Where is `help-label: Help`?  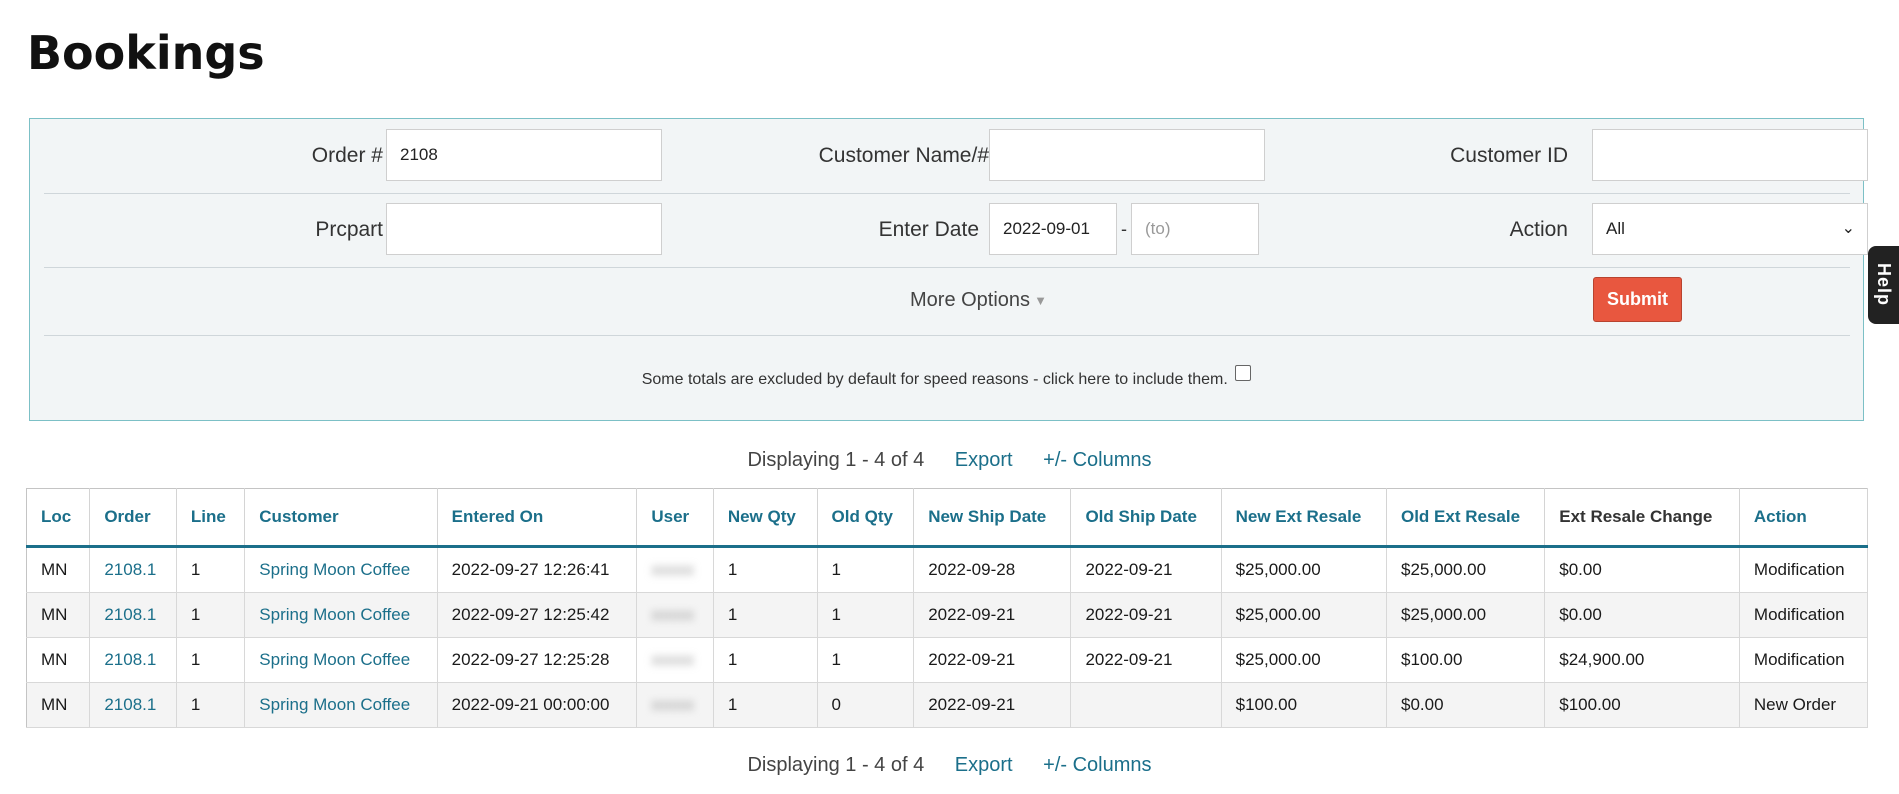
help-label: Help is located at coordinates (1884, 285).